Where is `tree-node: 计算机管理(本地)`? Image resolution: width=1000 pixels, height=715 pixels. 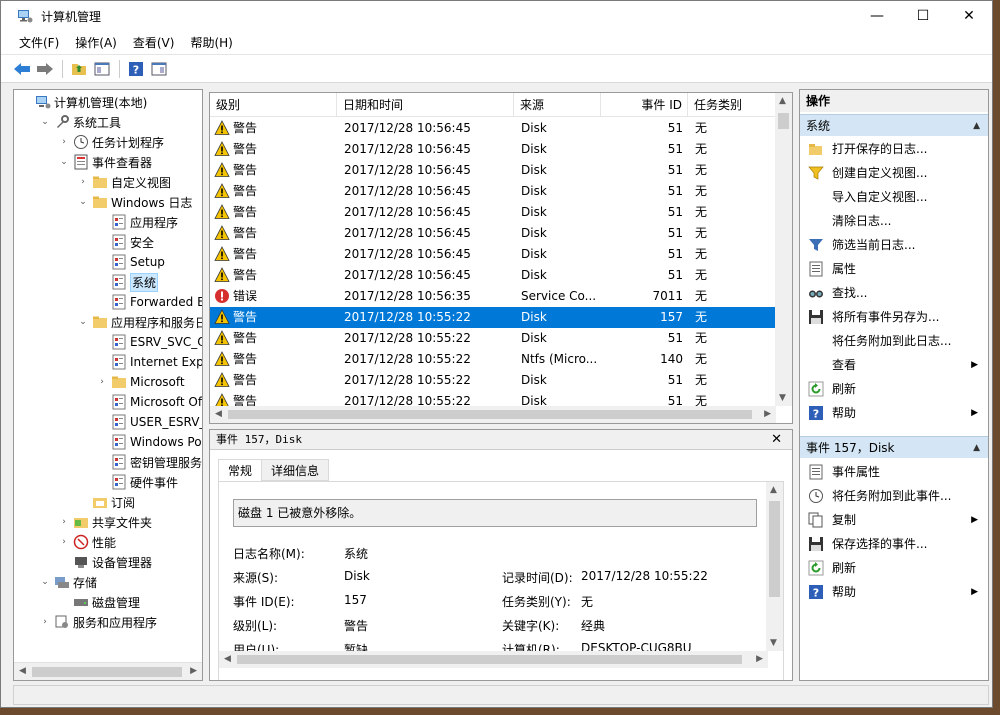 tree-node: 计算机管理(本地) is located at coordinates (83, 102).